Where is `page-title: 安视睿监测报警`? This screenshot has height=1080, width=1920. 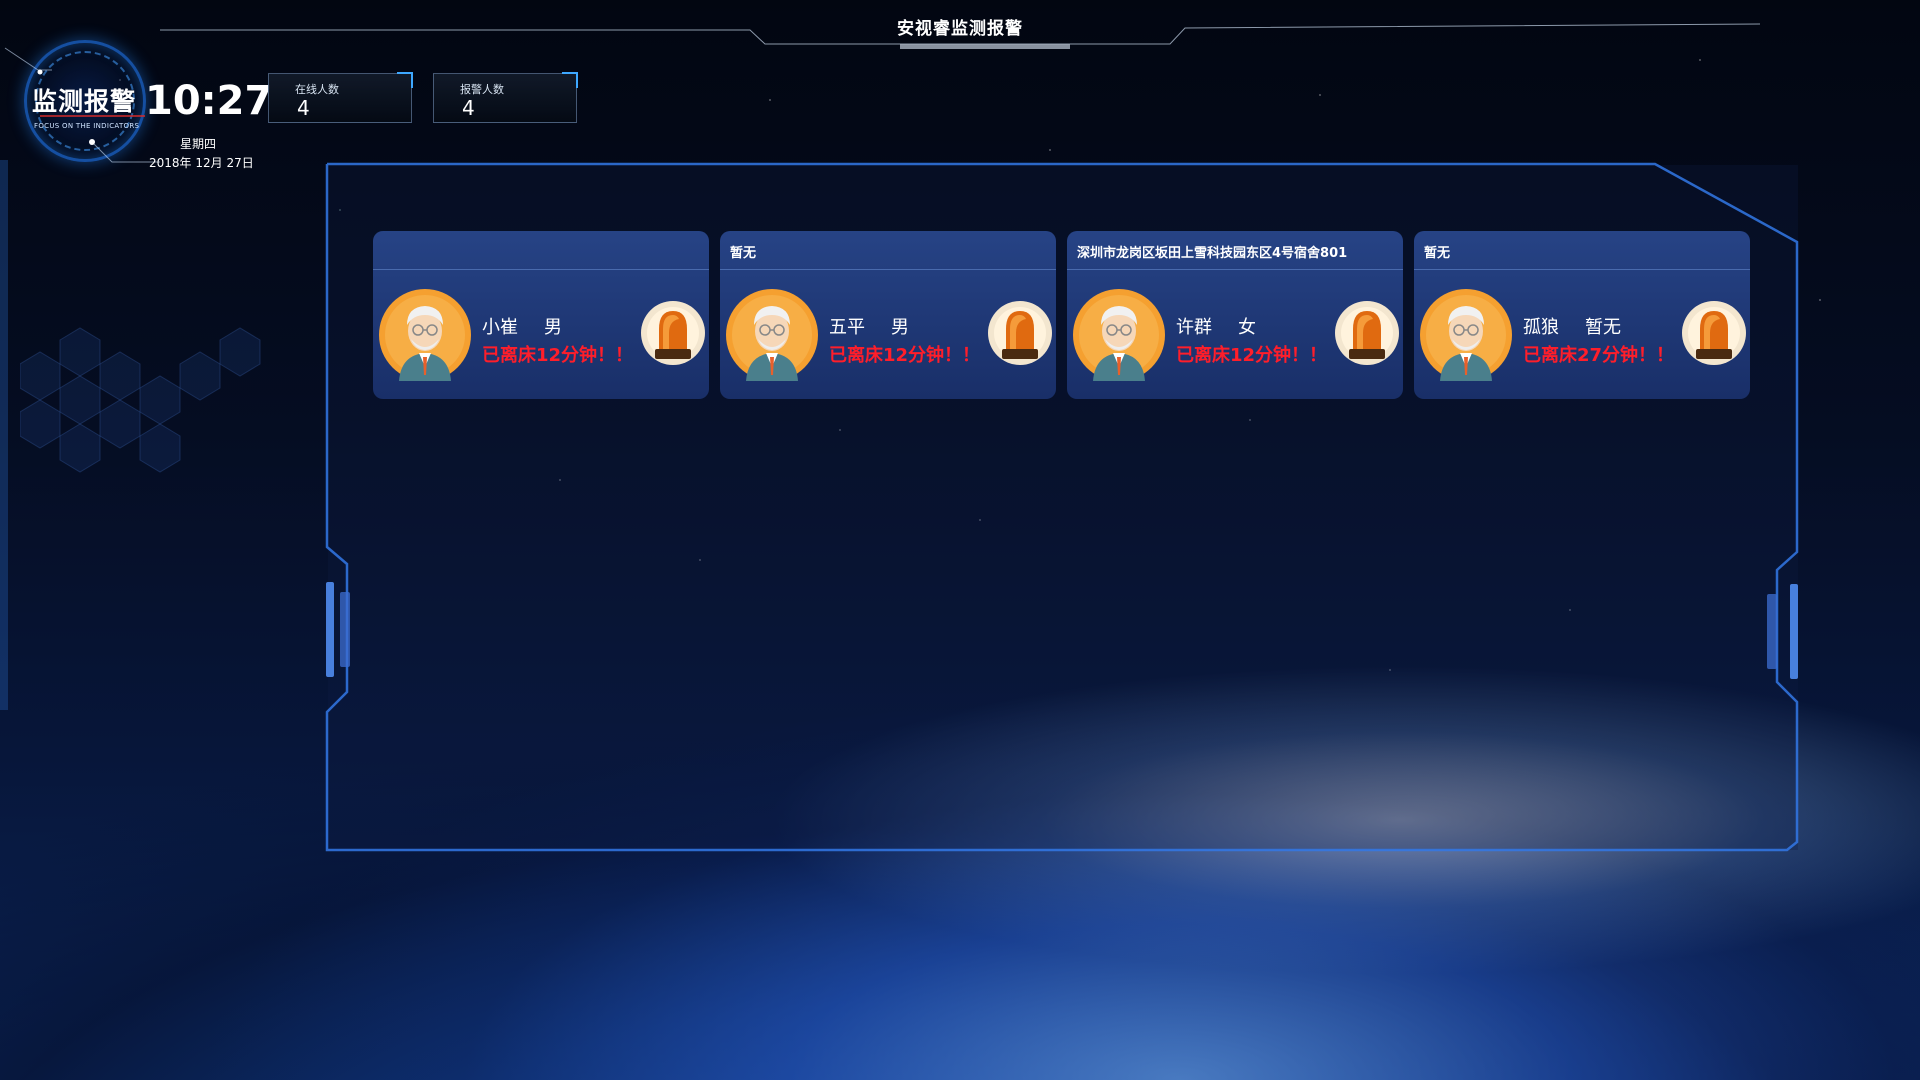
page-title: 安视睿监测报警 is located at coordinates (960, 29).